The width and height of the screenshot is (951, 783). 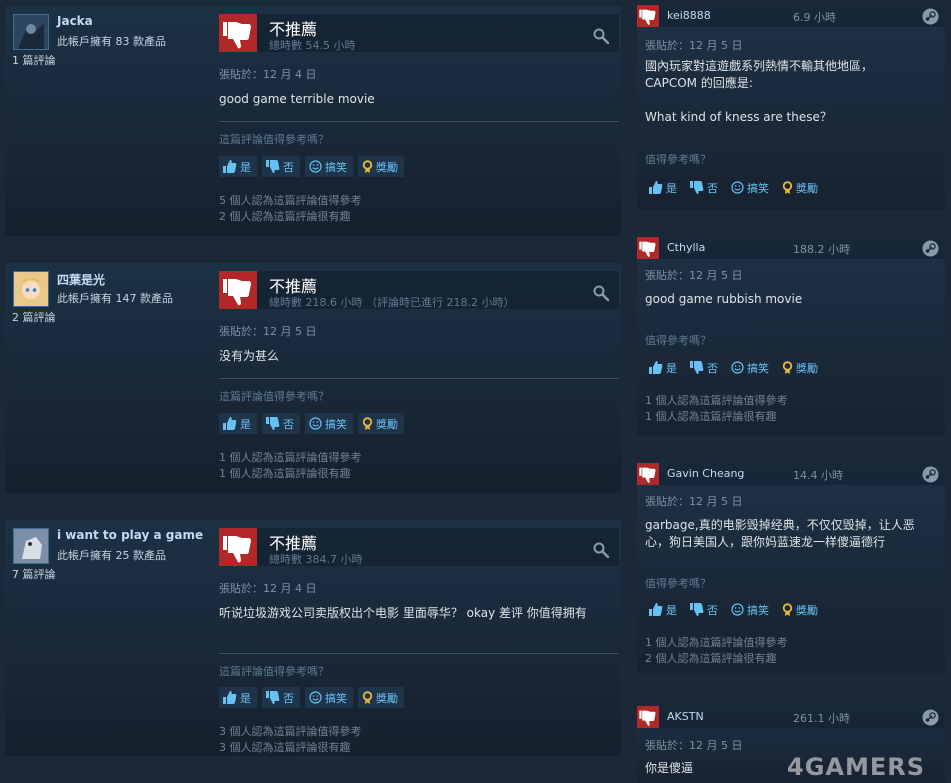 What do you see at coordinates (34, 60) in the screenshot?
I see `review-count: 1 篇評論` at bounding box center [34, 60].